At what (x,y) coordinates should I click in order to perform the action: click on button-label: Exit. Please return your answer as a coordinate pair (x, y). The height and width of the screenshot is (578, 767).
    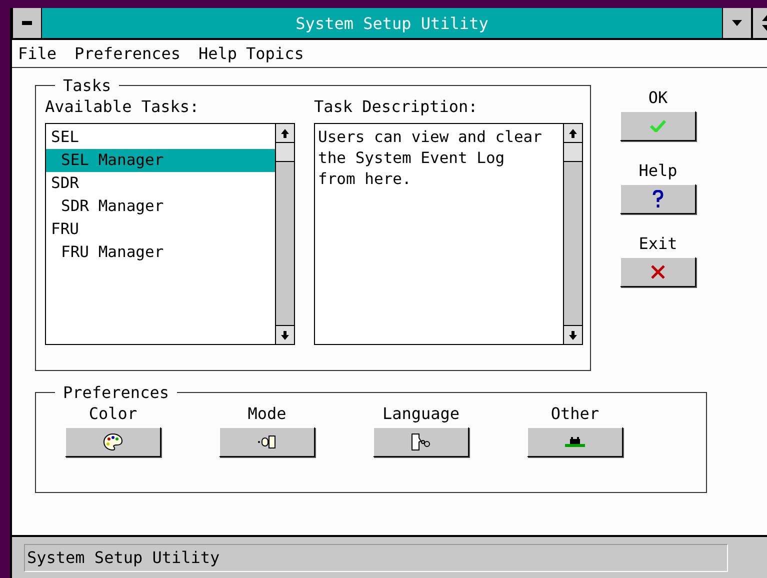
    Looking at the image, I should click on (658, 243).